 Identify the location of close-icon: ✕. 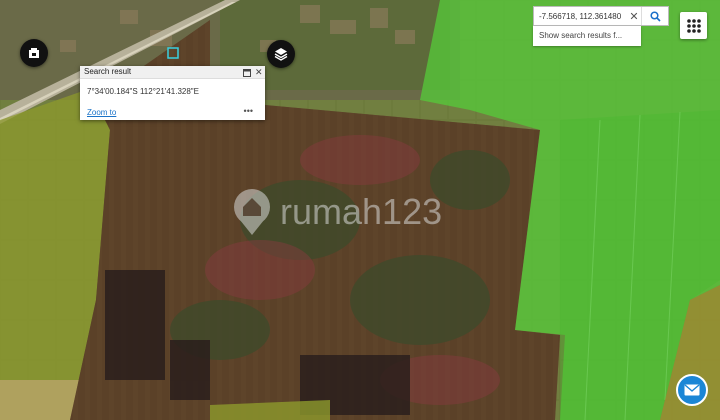
(634, 16).